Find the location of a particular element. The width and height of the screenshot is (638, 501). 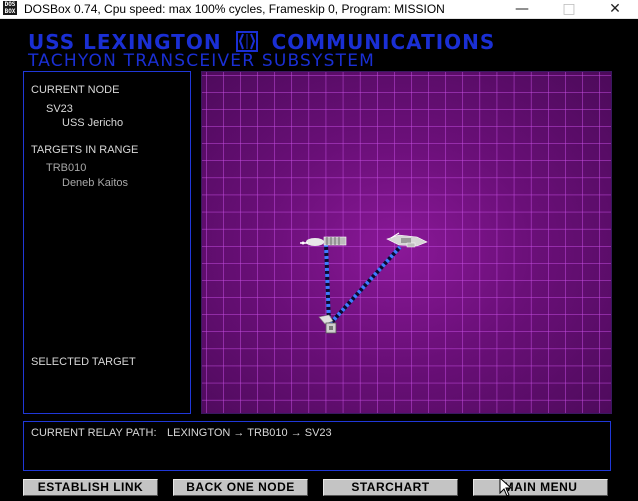

current-node-id: SV23 is located at coordinates (59, 109).